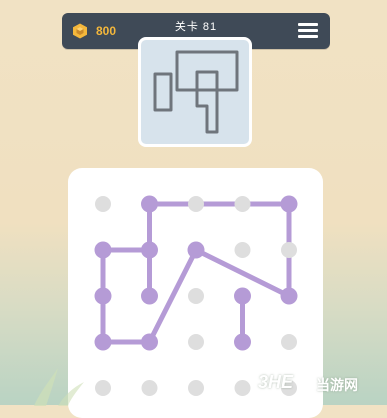 The width and height of the screenshot is (387, 418). Describe the element at coordinates (276, 382) in the screenshot. I see `watermark-logo: 3HE` at that location.